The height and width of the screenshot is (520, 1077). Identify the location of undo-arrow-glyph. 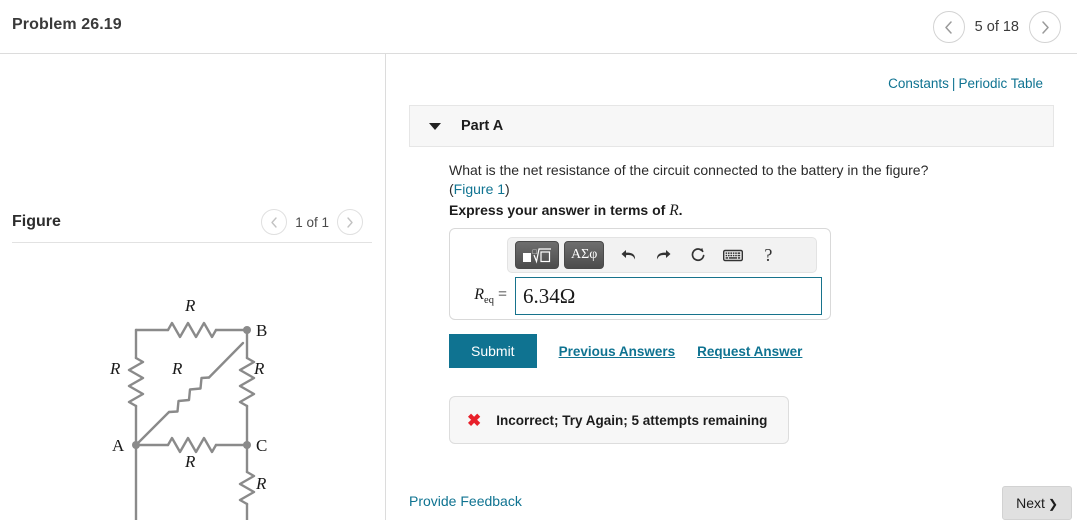
(628, 254).